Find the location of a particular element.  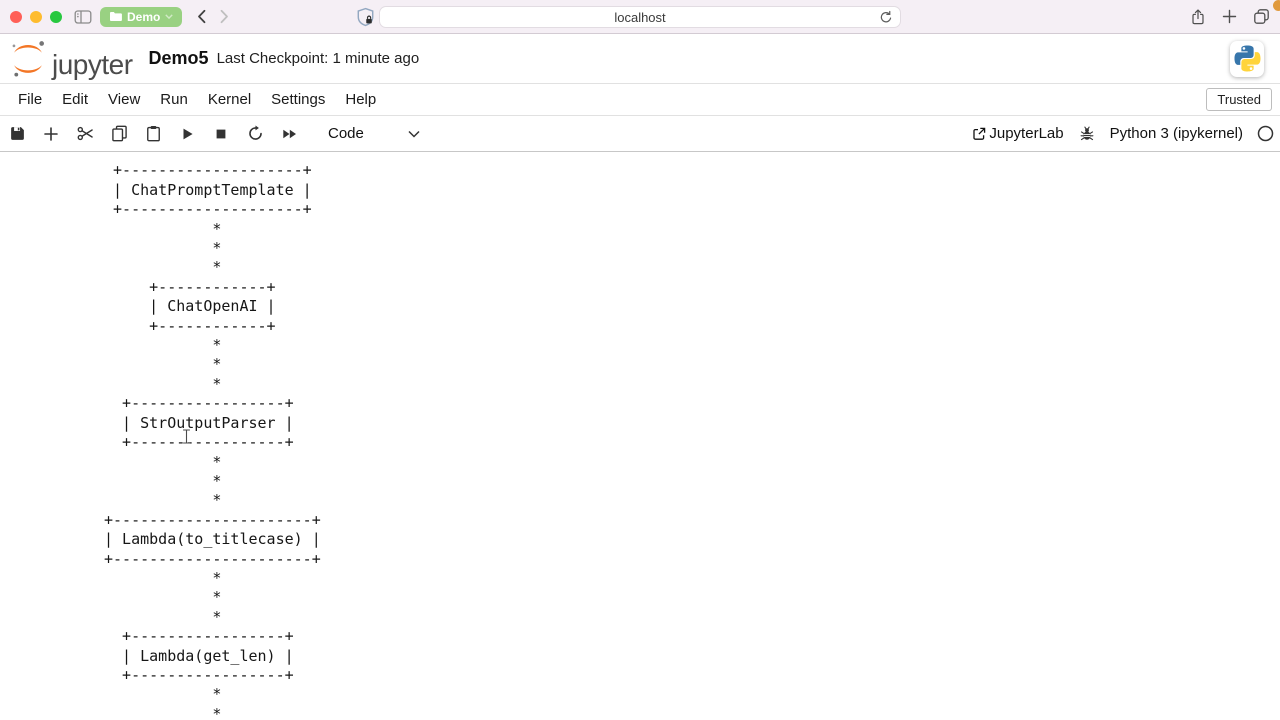

folder-icon is located at coordinates (115, 16).